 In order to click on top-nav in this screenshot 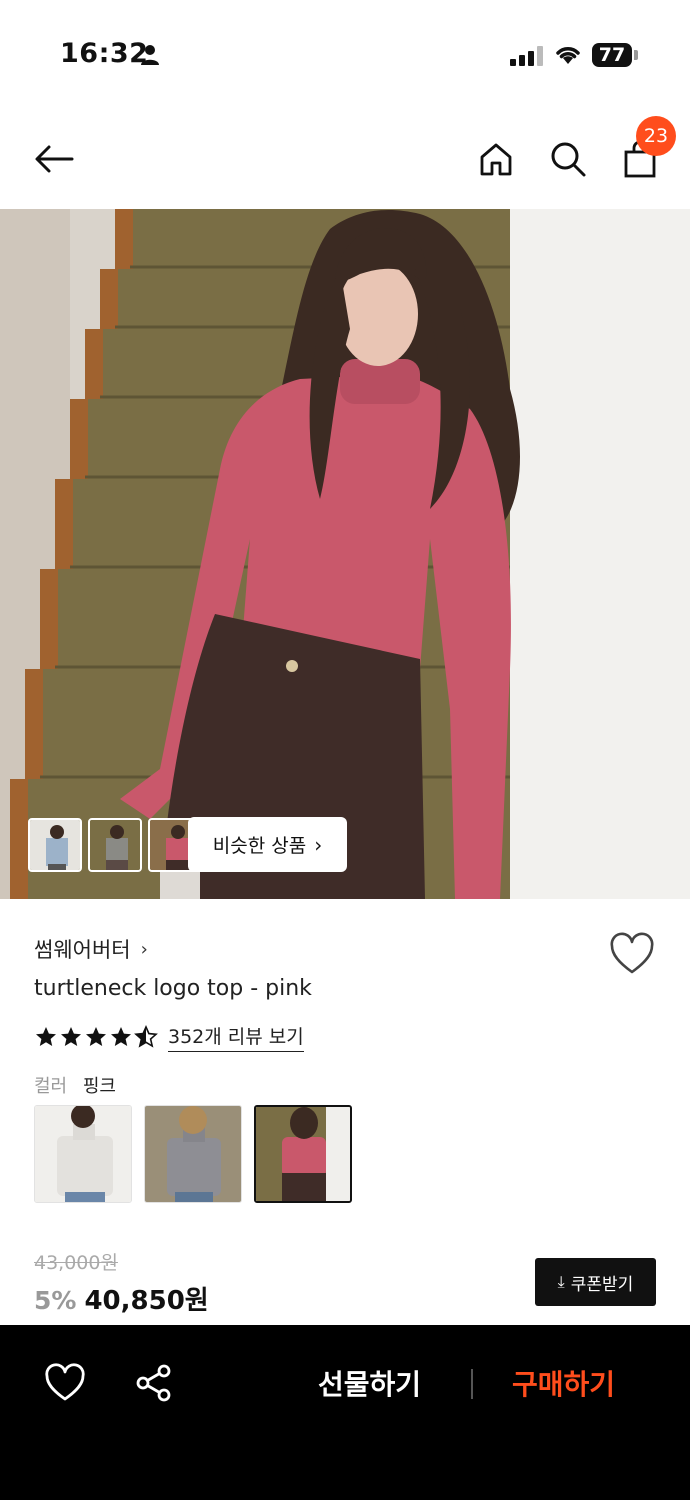, I will do `click(345, 160)`.